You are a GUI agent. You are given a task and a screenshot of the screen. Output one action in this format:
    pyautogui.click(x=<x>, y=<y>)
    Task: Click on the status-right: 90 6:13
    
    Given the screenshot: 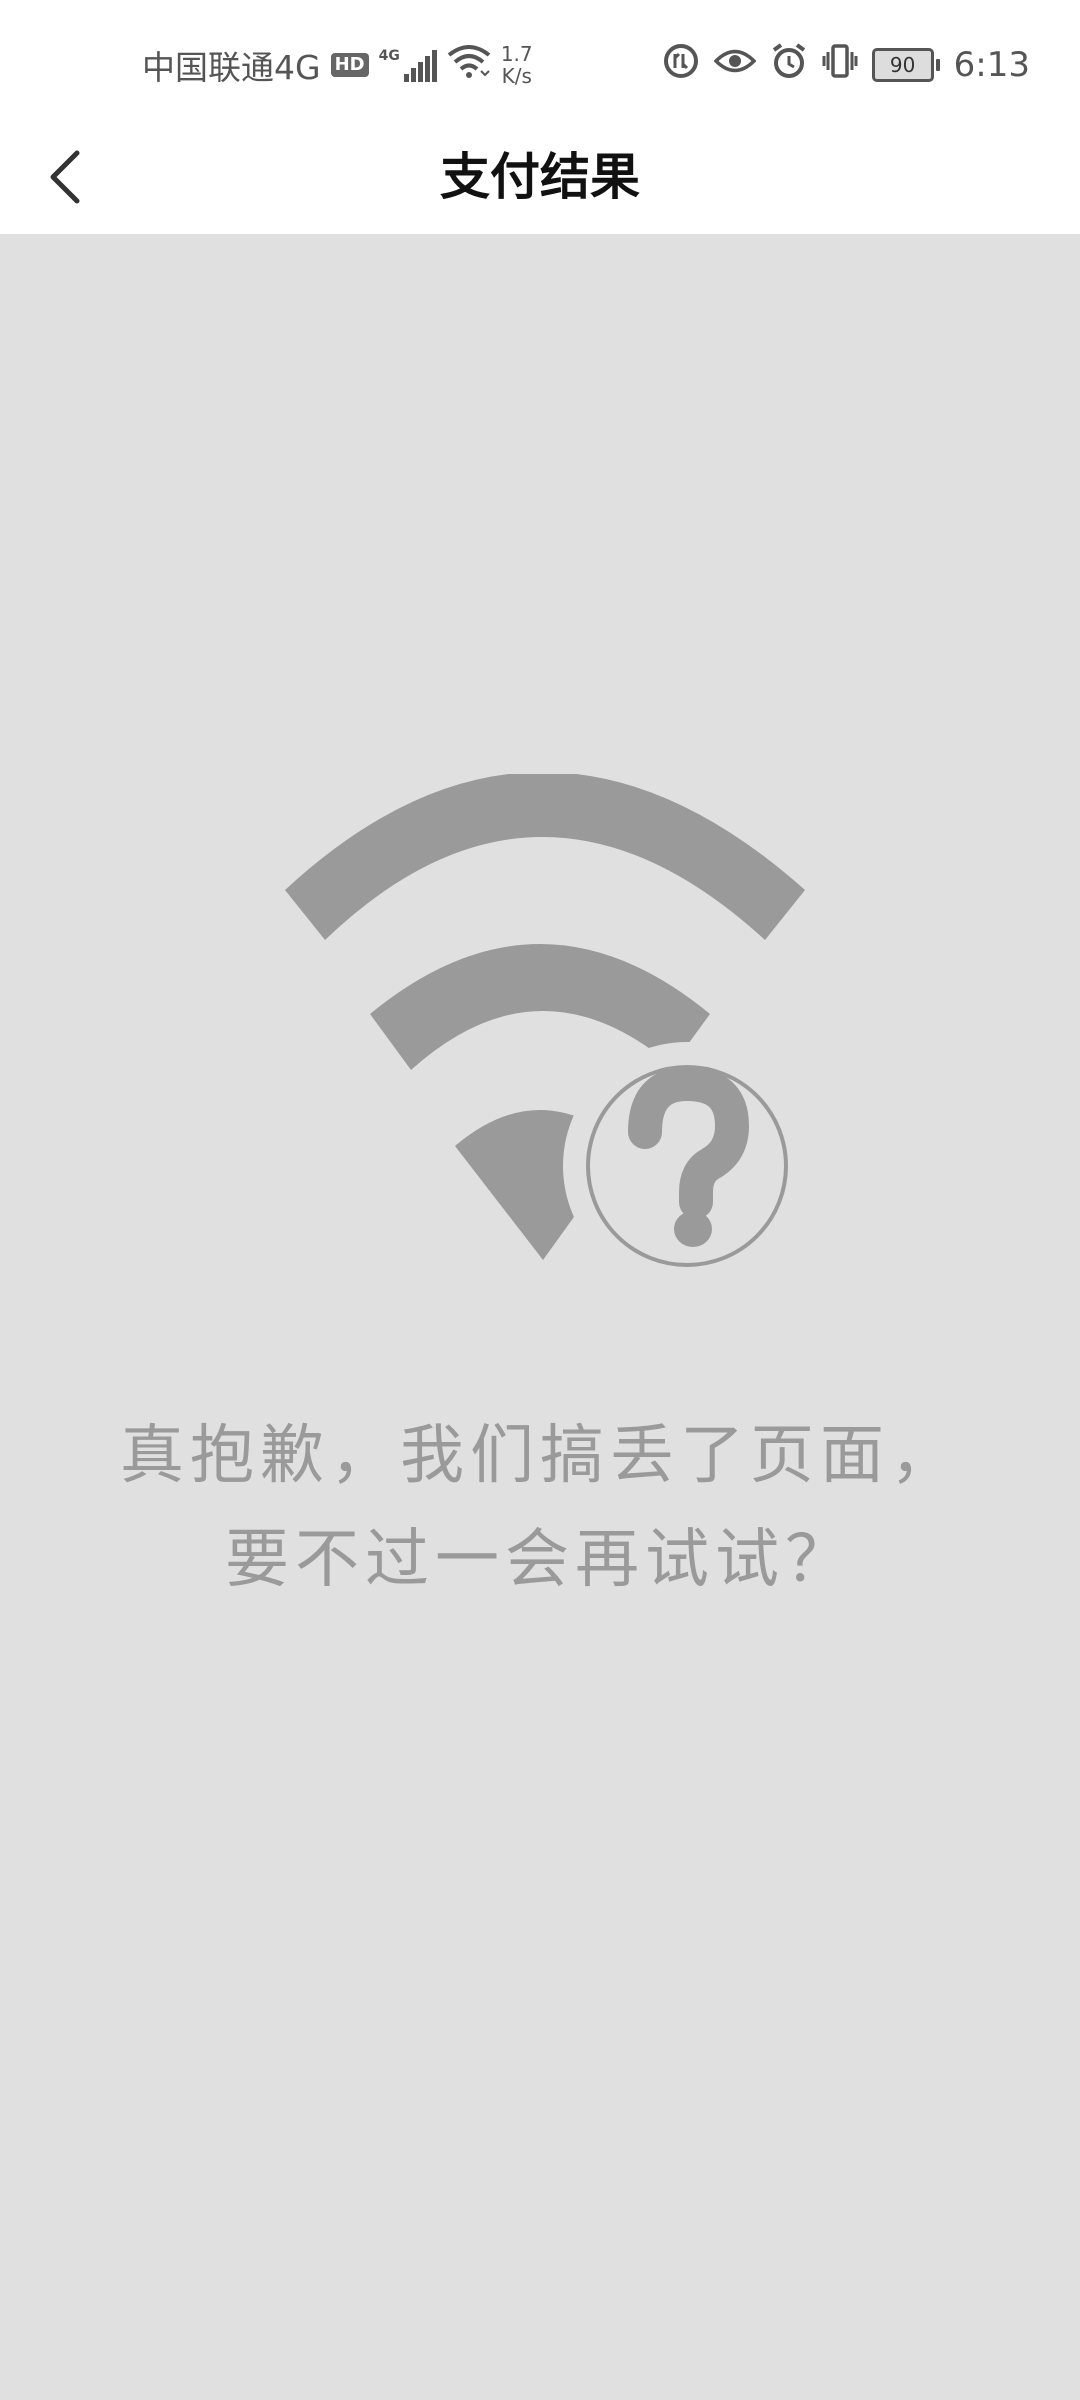 What is the action you would take?
    pyautogui.click(x=846, y=65)
    